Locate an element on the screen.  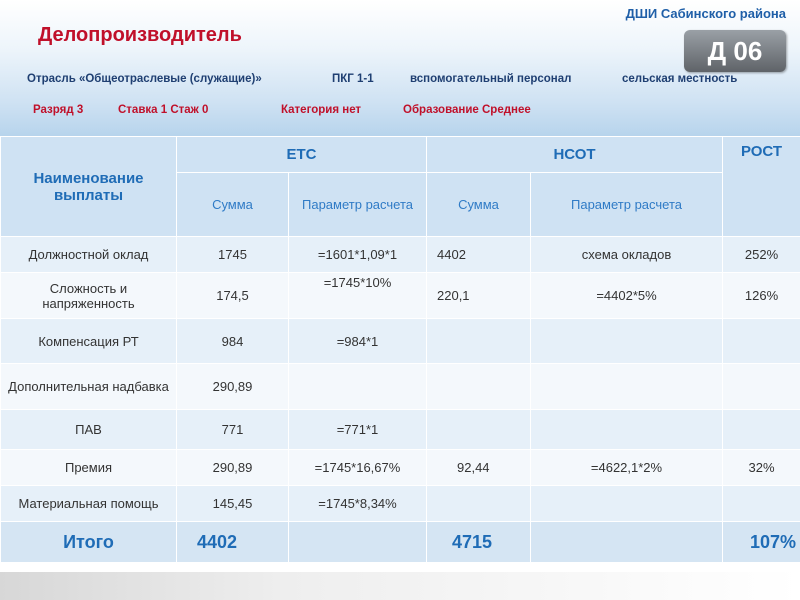
table-row: ПАВ 771 =771*1 is located at coordinates (400, 429).